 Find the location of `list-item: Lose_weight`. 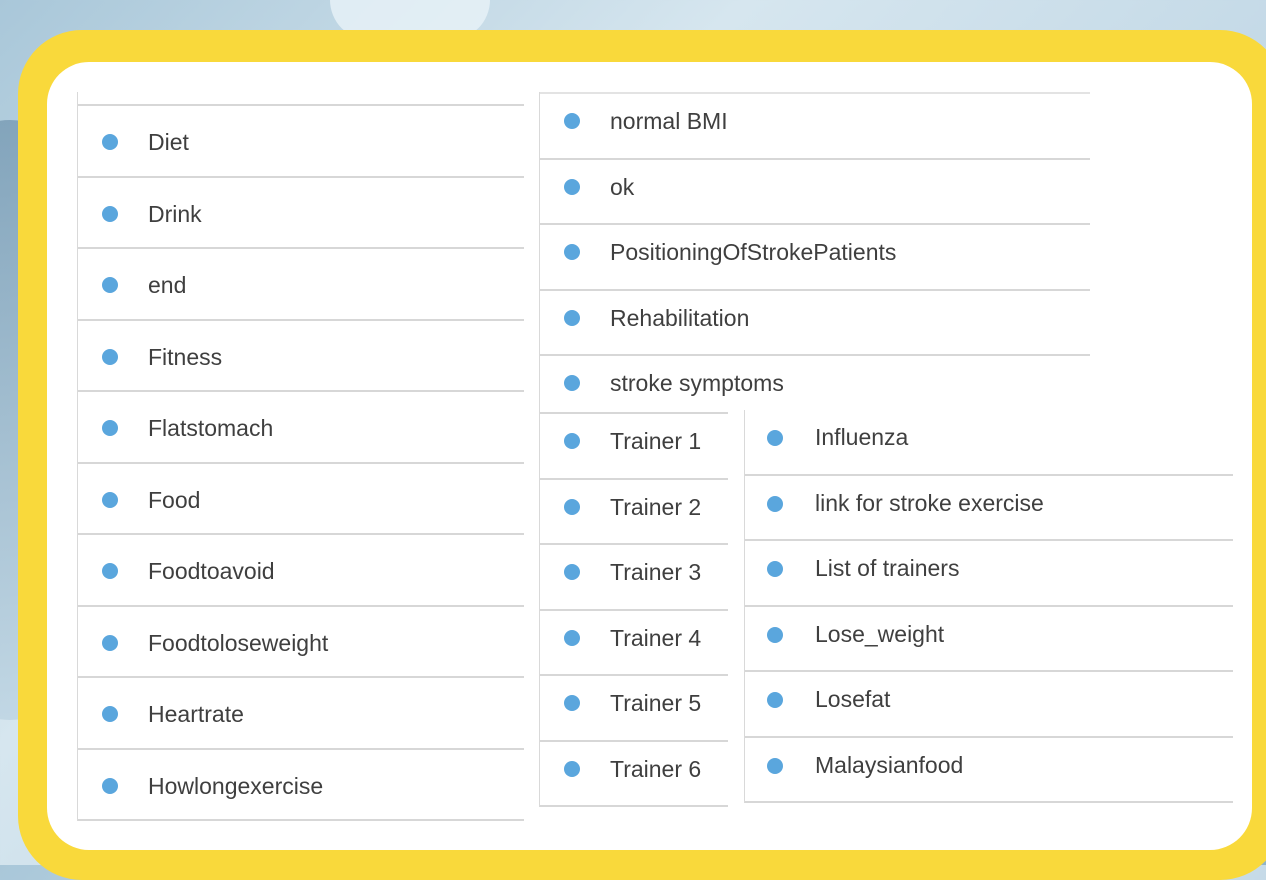

list-item: Lose_weight is located at coordinates (989, 639).